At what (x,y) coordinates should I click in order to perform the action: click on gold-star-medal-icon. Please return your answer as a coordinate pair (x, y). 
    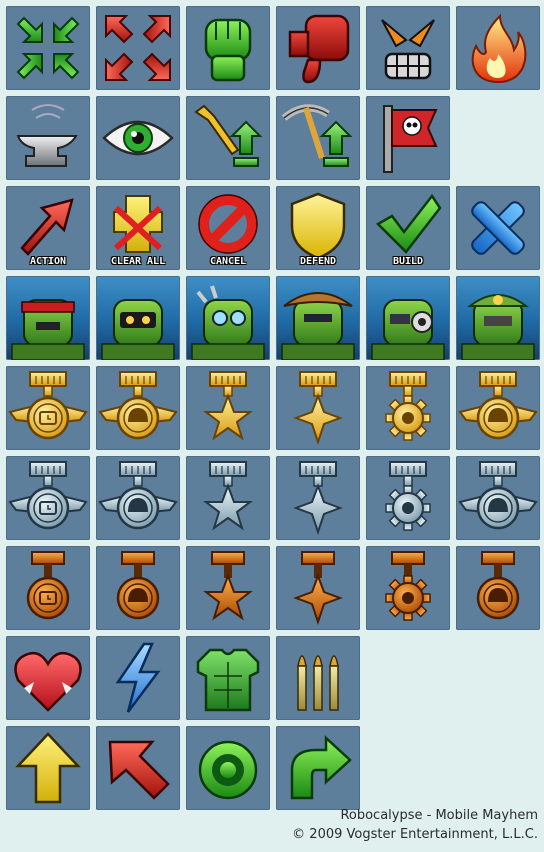
    Looking at the image, I should click on (228, 406).